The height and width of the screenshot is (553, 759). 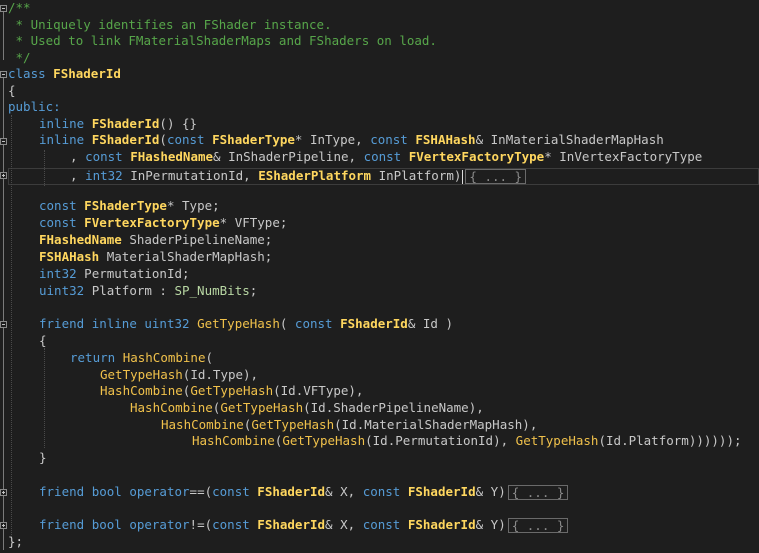 I want to click on member-declaration: const FShaderType* Type;, so click(x=129, y=205).